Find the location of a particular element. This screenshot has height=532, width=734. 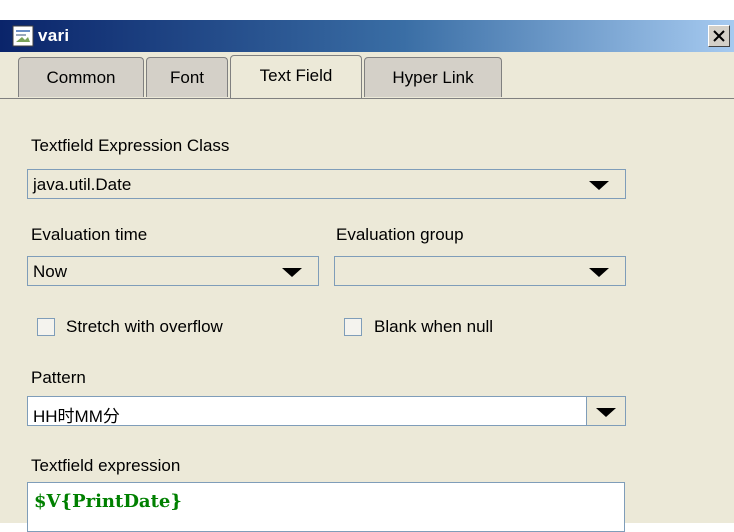

pattern-combo: HH时MM分 is located at coordinates (326, 411).